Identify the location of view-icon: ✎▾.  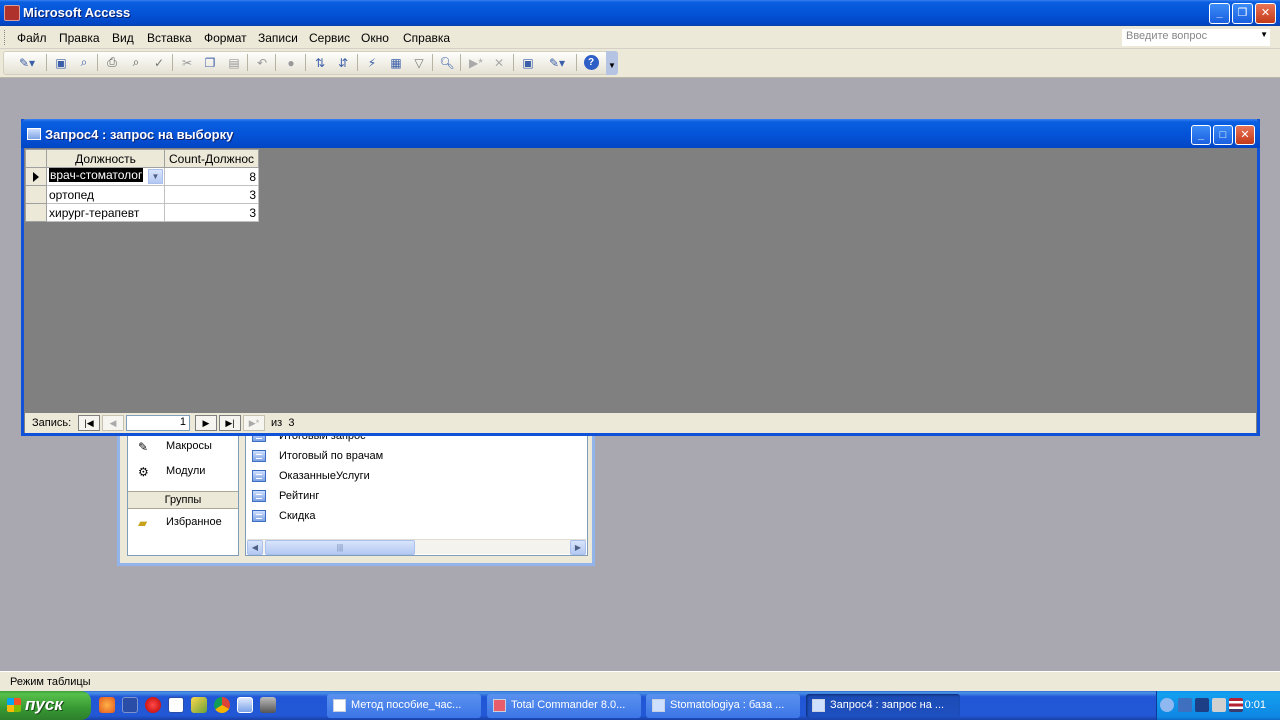
(27, 62).